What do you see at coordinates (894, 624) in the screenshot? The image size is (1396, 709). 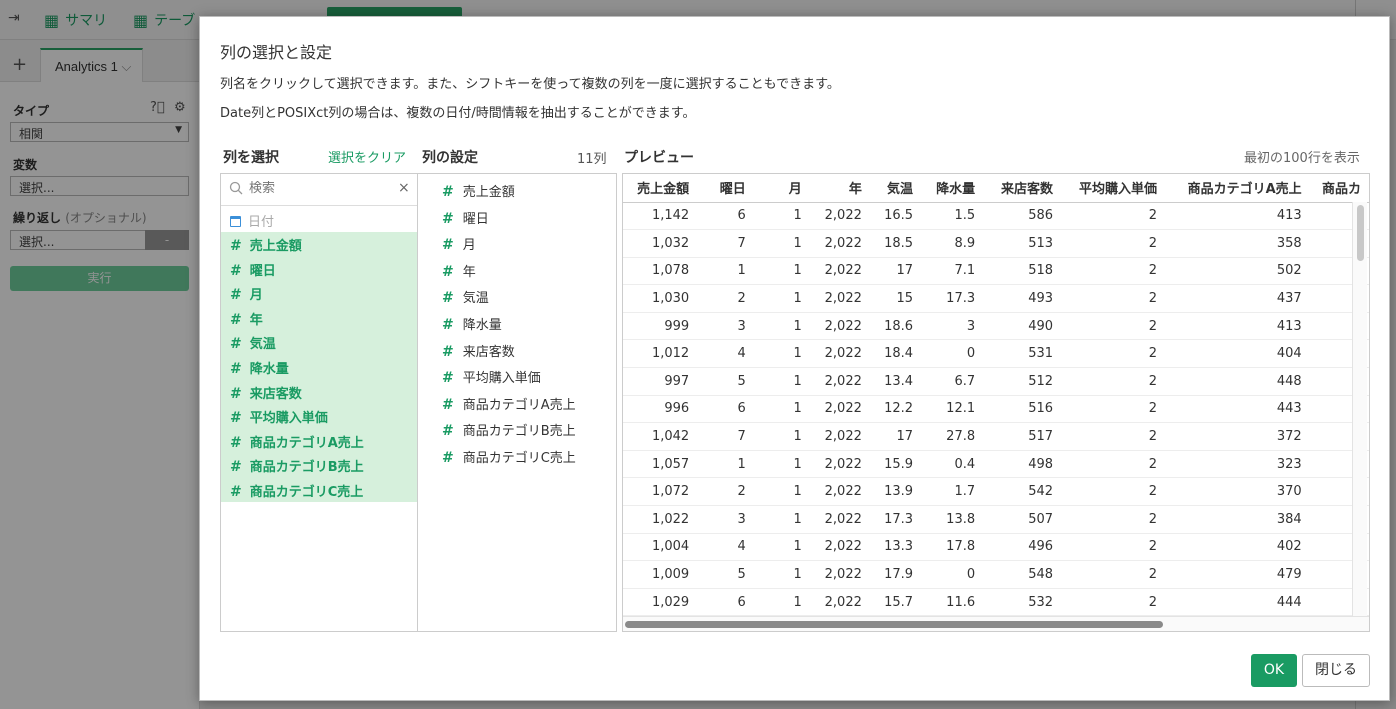 I see `horizontal-scroll-thumb` at bounding box center [894, 624].